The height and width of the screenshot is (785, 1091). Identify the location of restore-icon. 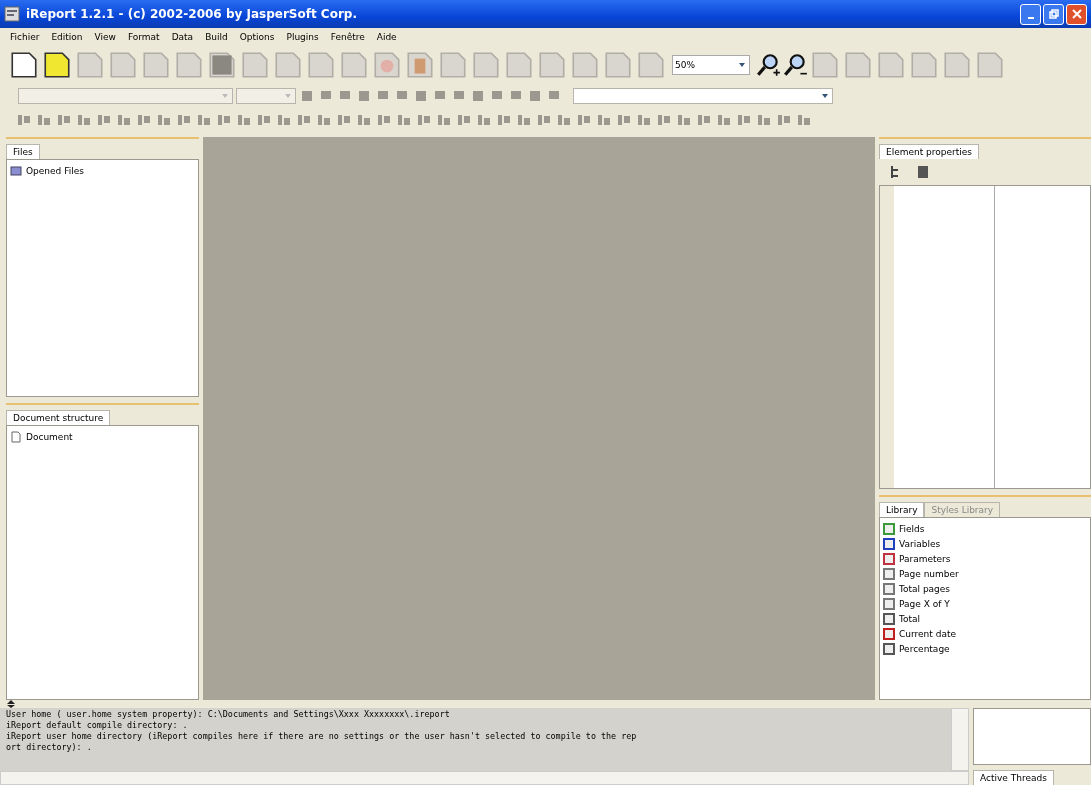
(1053, 14).